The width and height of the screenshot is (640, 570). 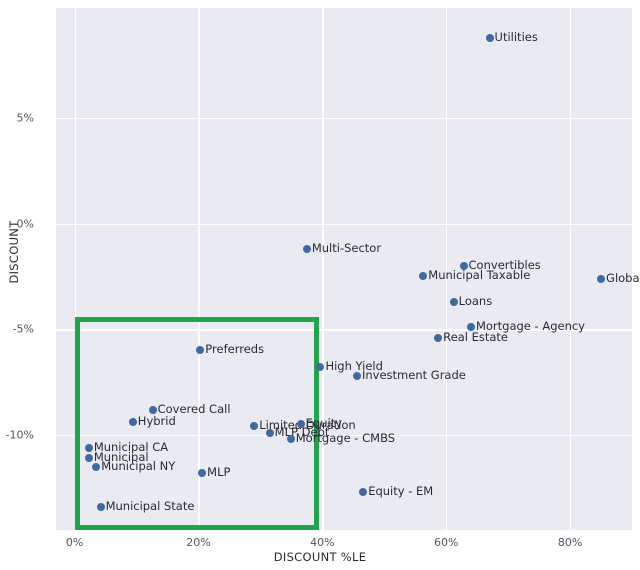 What do you see at coordinates (74, 542) in the screenshot?
I see `x-tick-label: 0%` at bounding box center [74, 542].